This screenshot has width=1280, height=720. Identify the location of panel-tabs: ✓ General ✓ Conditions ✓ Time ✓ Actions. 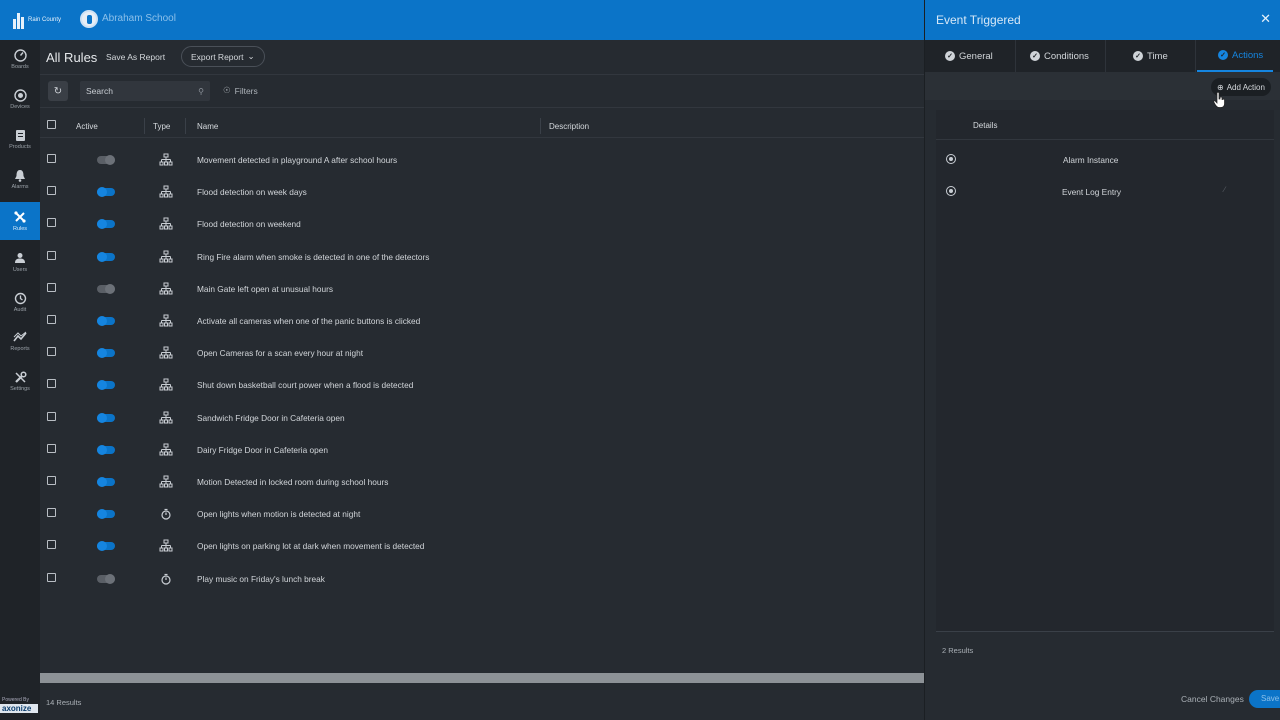
(1102, 56).